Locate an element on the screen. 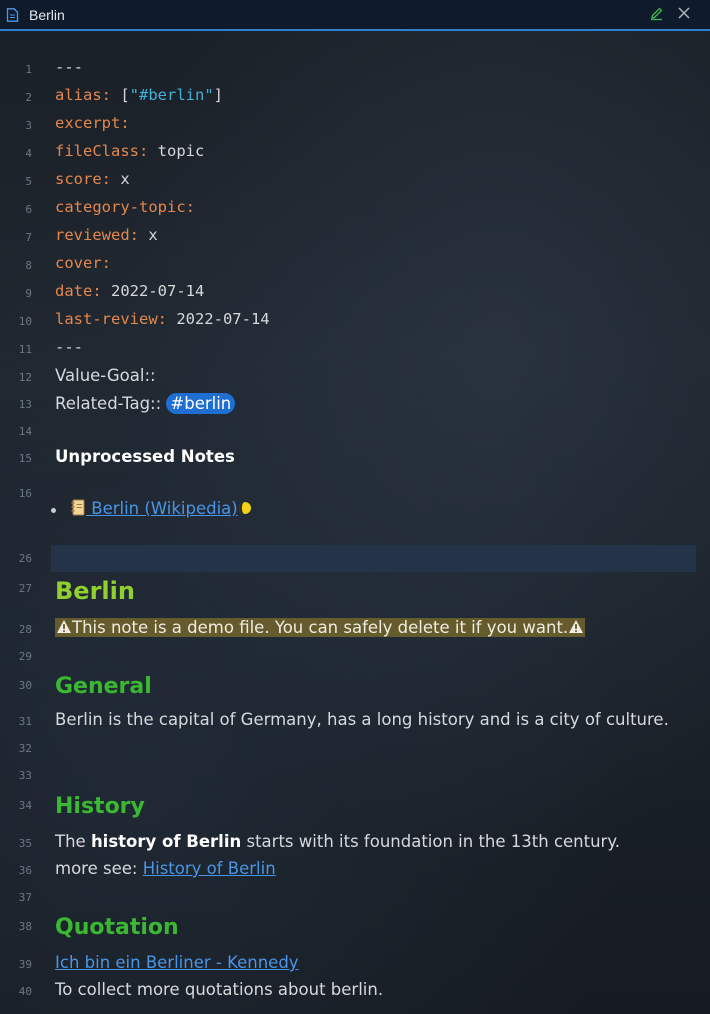 This screenshot has height=1014, width=710. frontmatter-category: category-topic: is located at coordinates (125, 207).